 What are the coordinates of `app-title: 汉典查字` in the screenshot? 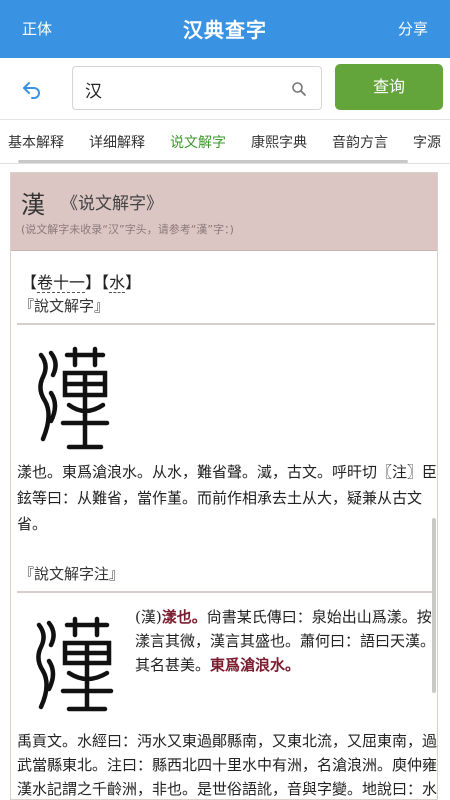 It's located at (225, 30).